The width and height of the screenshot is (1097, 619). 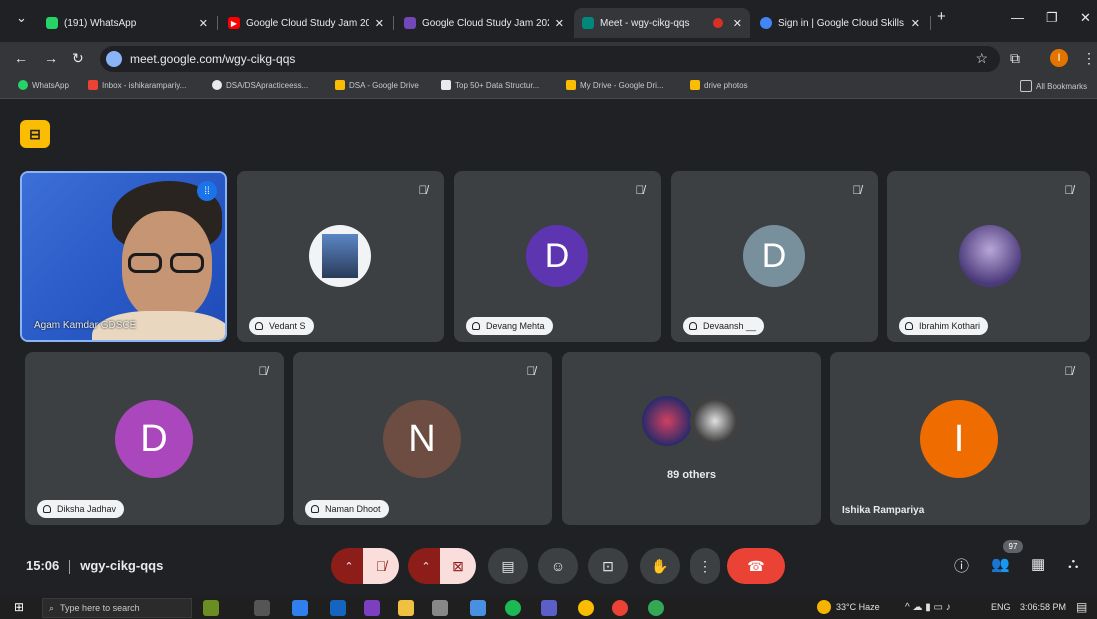 I want to click on more-vert-icon: ⋮, so click(x=705, y=565).